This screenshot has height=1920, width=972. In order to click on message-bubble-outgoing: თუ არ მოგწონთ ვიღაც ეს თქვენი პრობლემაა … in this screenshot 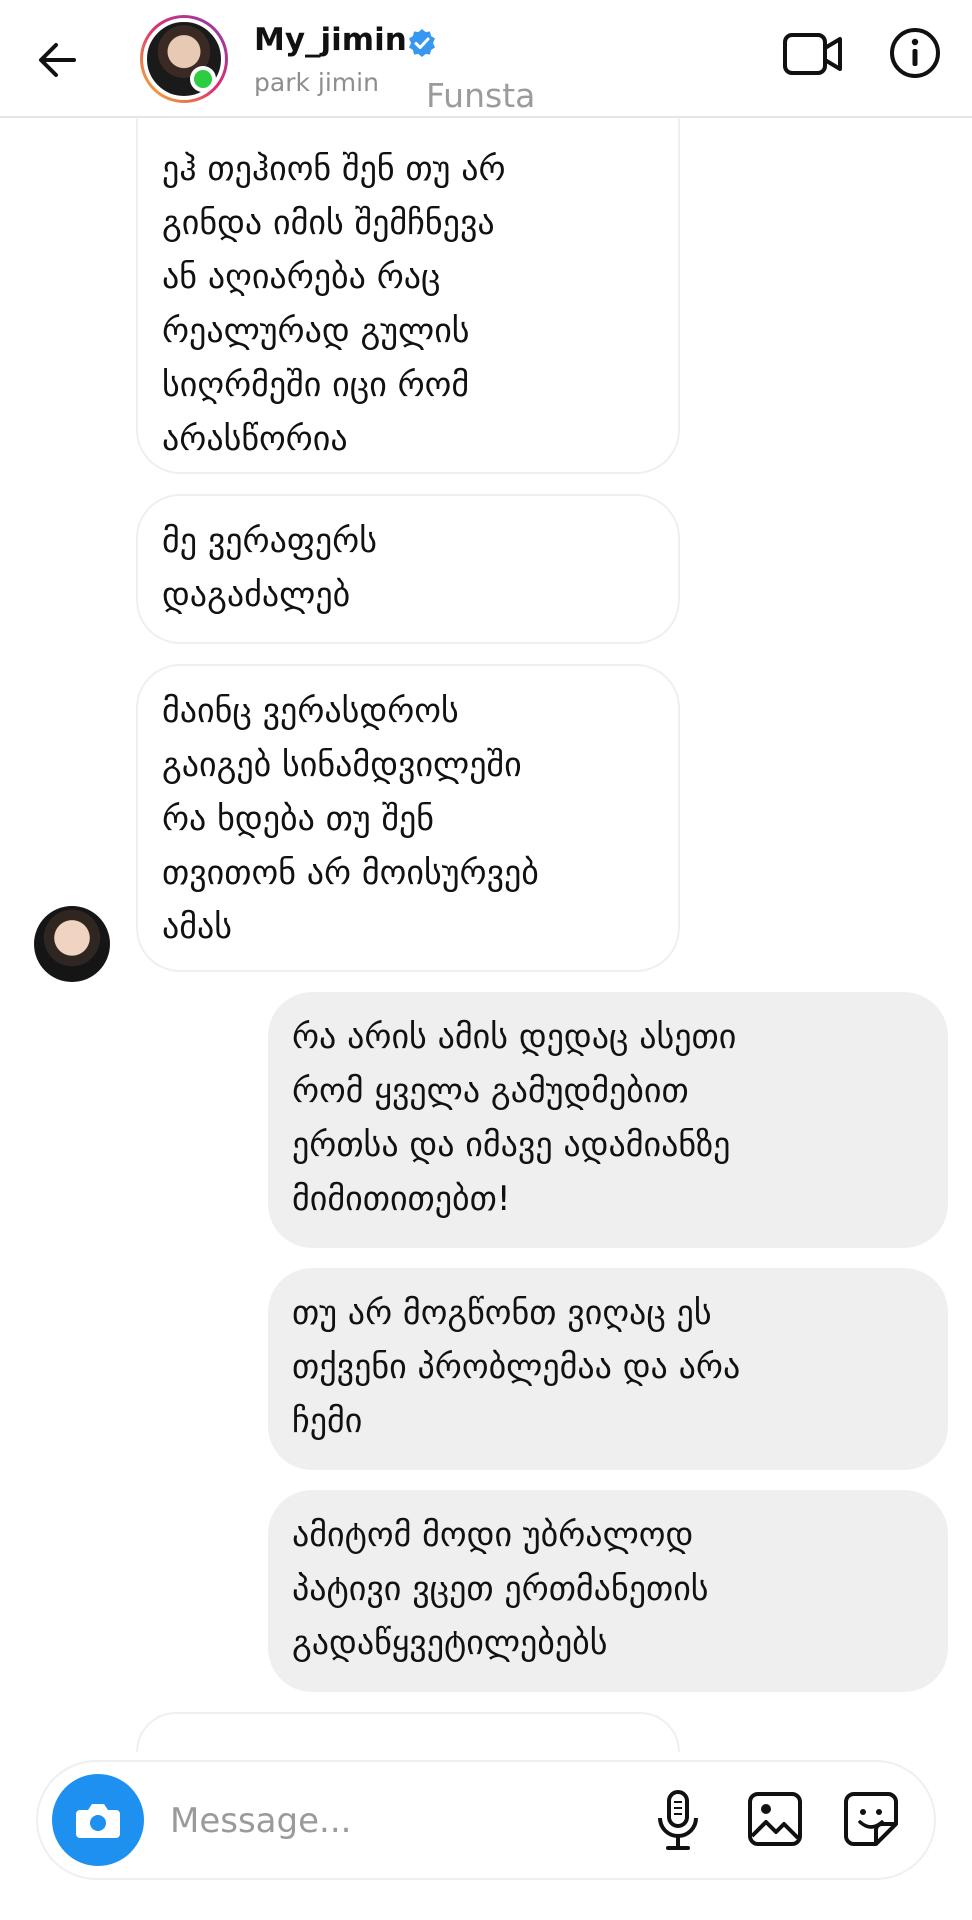, I will do `click(608, 1369)`.